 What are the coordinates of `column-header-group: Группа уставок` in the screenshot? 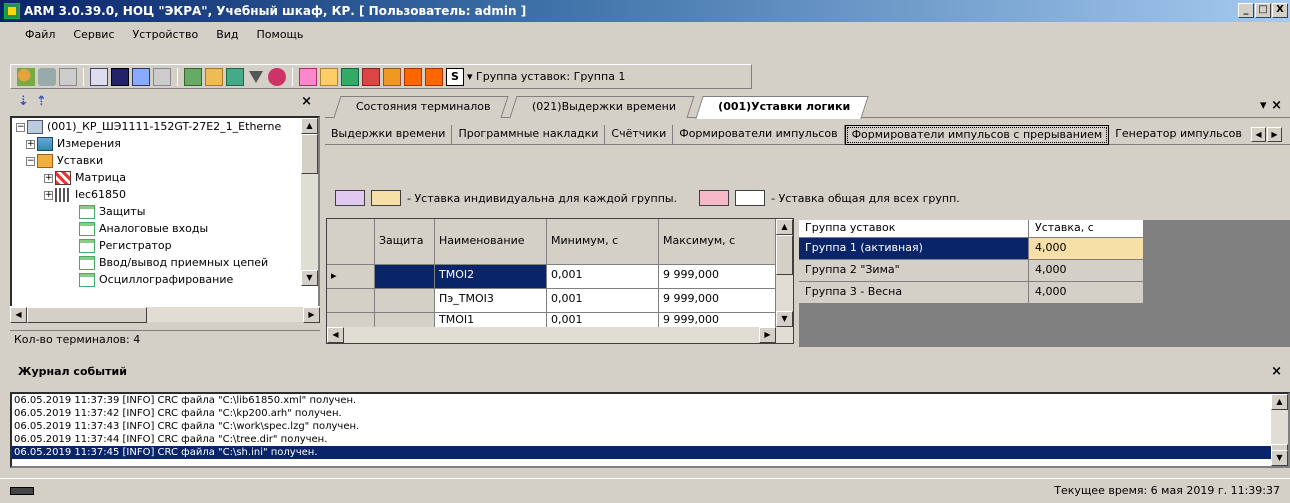 It's located at (914, 229).